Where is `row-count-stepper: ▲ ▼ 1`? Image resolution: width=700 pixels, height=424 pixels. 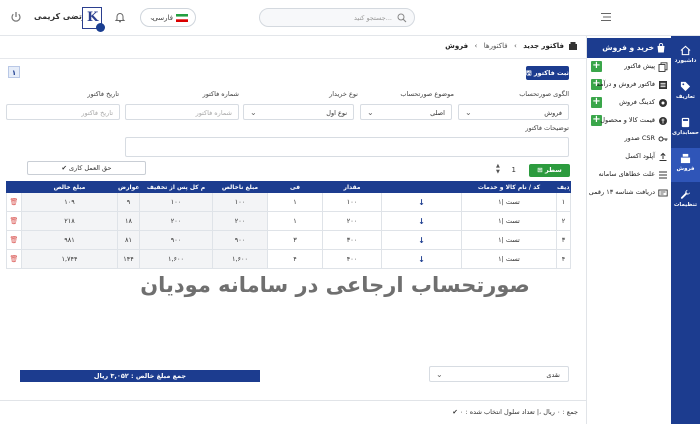 row-count-stepper: ▲ ▼ 1 is located at coordinates (509, 170).